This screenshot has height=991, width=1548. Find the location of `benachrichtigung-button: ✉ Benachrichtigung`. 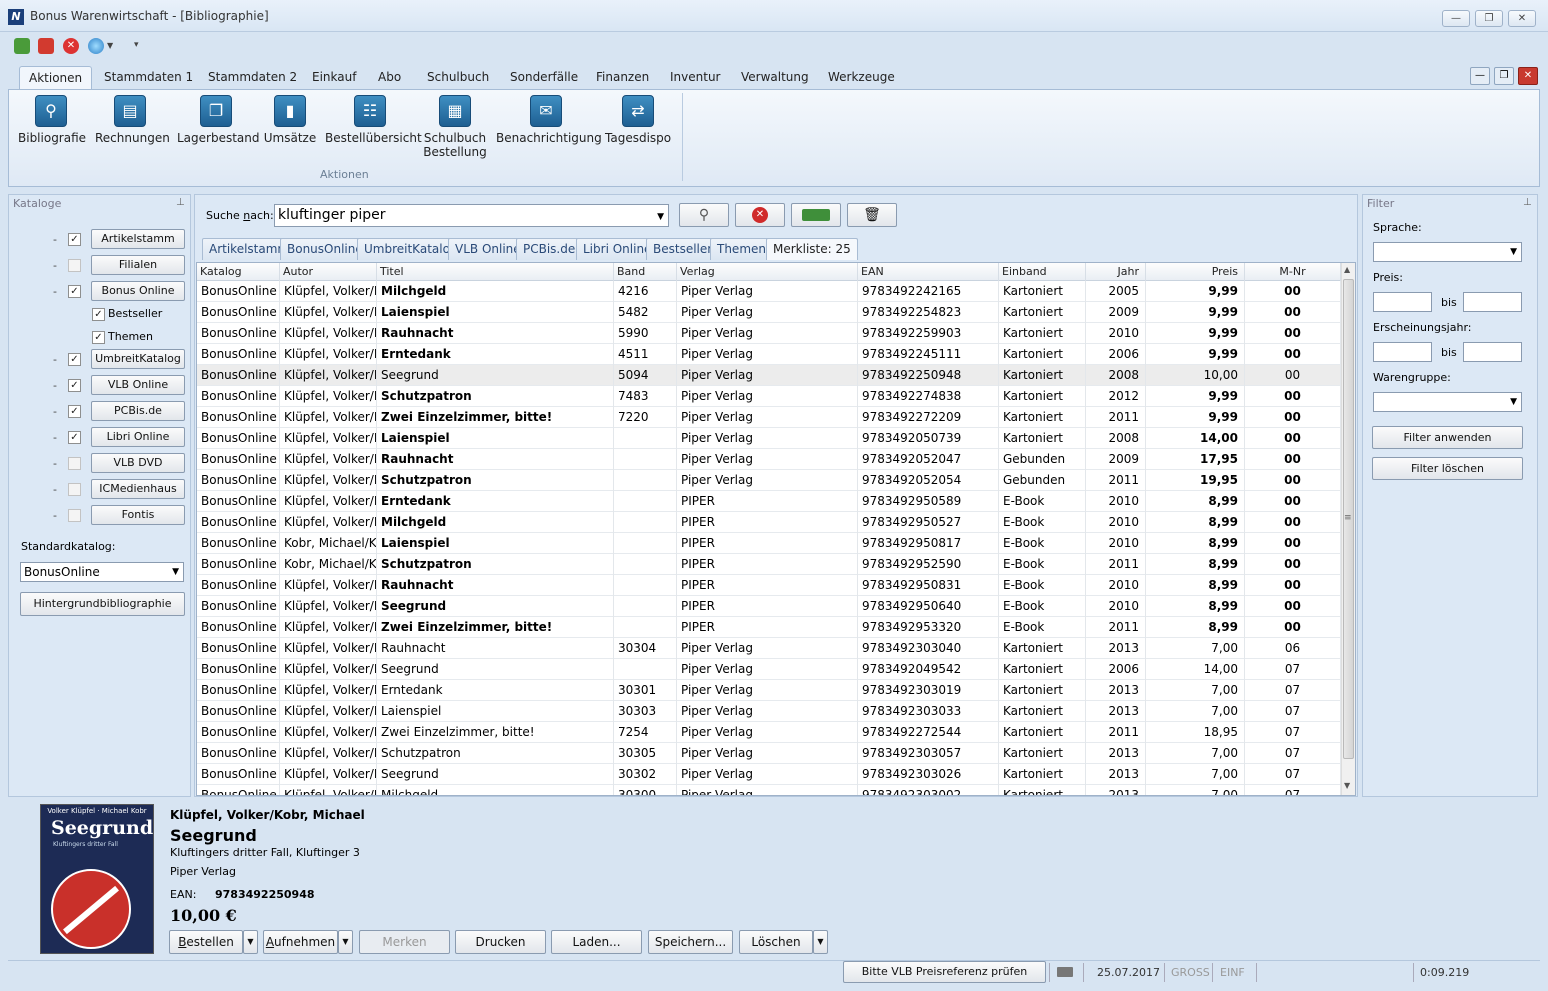

benachrichtigung-button: ✉ Benachrichtigung is located at coordinates (549, 120).